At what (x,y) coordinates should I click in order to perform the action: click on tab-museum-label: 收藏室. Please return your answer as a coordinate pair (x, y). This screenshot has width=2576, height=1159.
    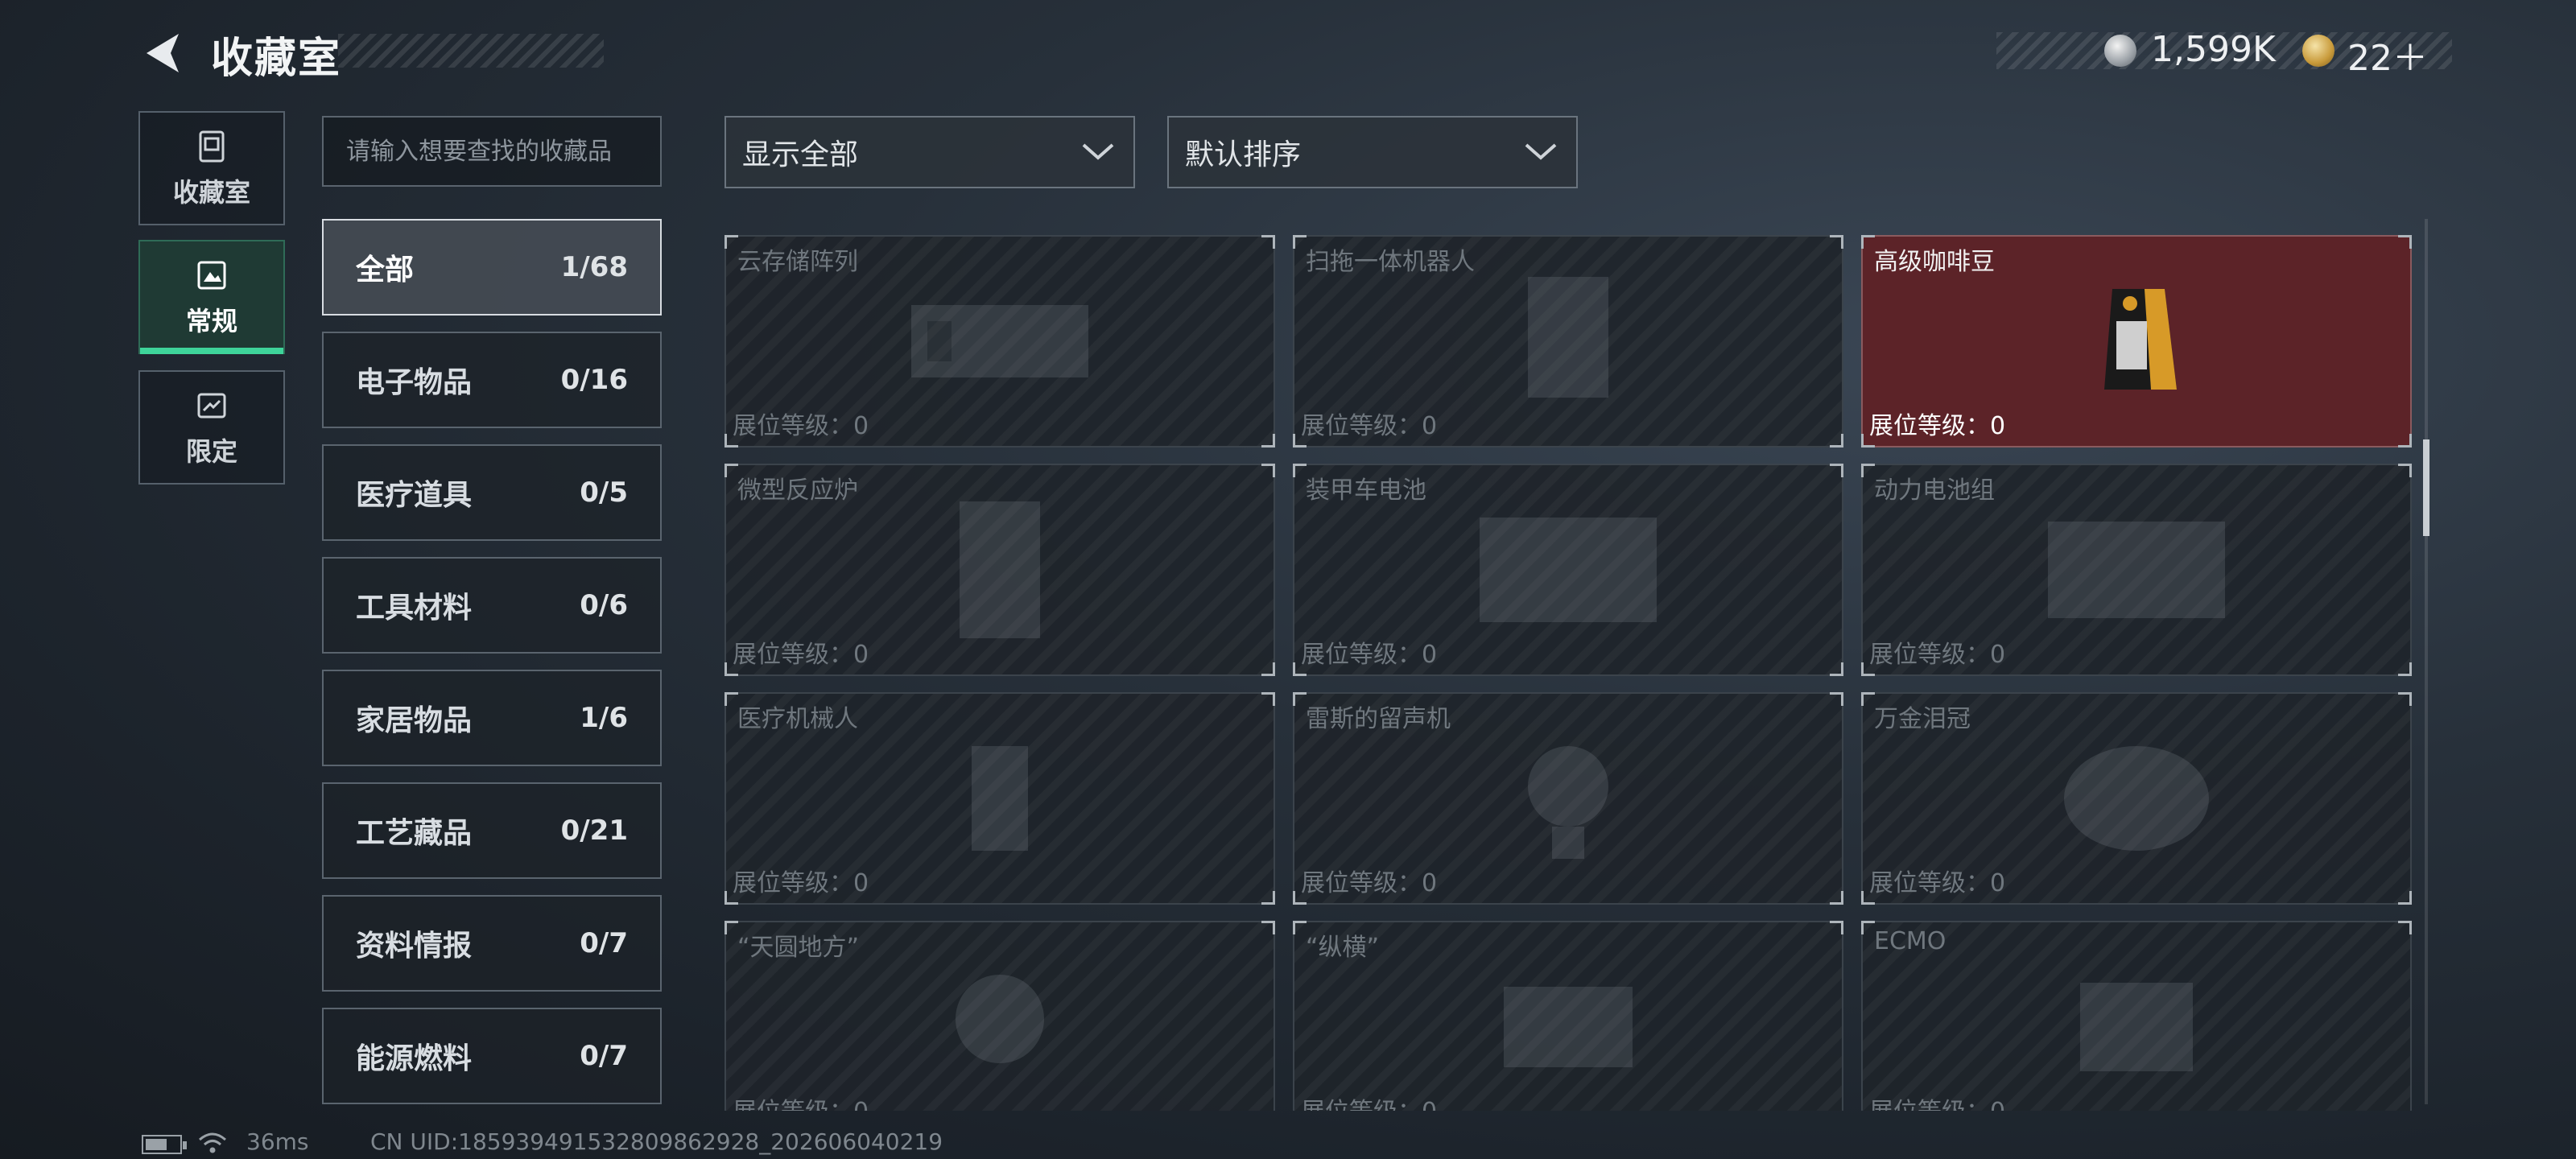
    Looking at the image, I should click on (211, 192).